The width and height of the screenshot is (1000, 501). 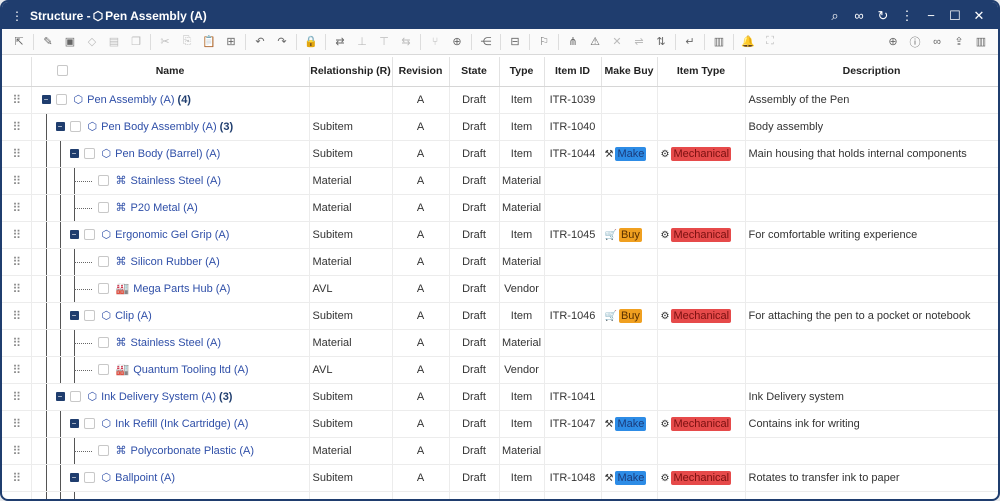 I want to click on node-link: Pen Body Assembly (A), so click(x=159, y=127).